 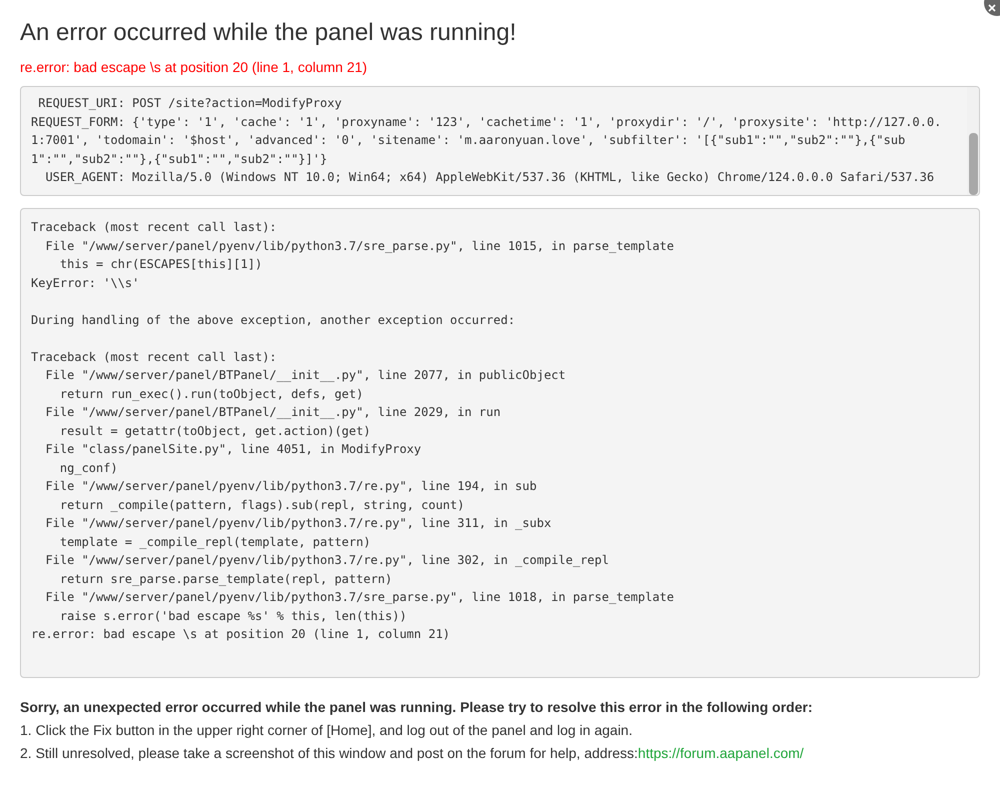 What do you see at coordinates (992, 8) in the screenshot?
I see `close-icon` at bounding box center [992, 8].